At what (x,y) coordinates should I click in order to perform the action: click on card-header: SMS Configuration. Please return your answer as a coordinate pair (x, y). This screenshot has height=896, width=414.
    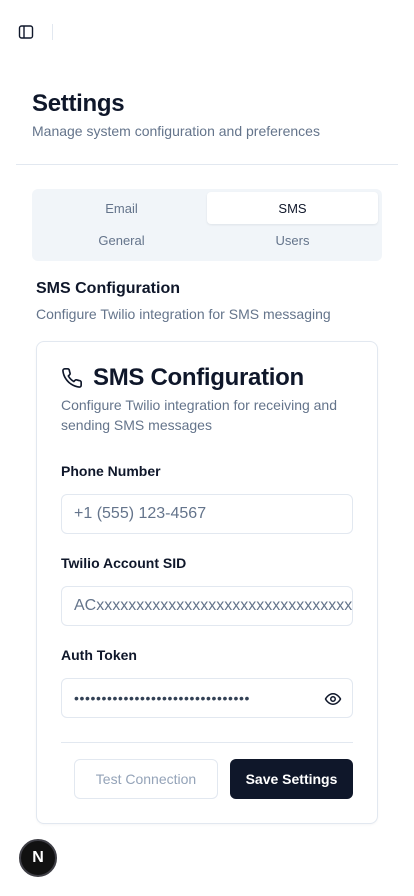
    Looking at the image, I should click on (182, 378).